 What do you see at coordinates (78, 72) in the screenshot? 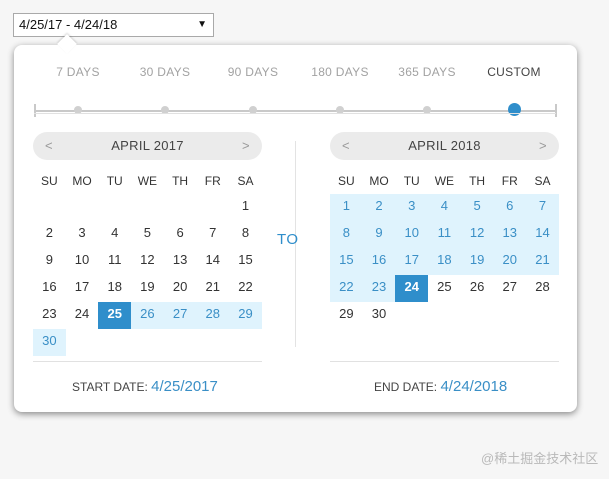
I see `preset-7-days: 7 DAYS` at bounding box center [78, 72].